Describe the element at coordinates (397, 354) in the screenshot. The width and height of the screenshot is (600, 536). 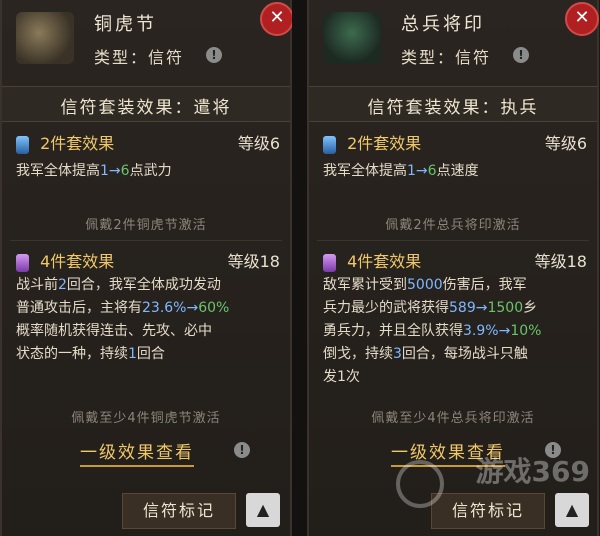
I see `value: 3` at that location.